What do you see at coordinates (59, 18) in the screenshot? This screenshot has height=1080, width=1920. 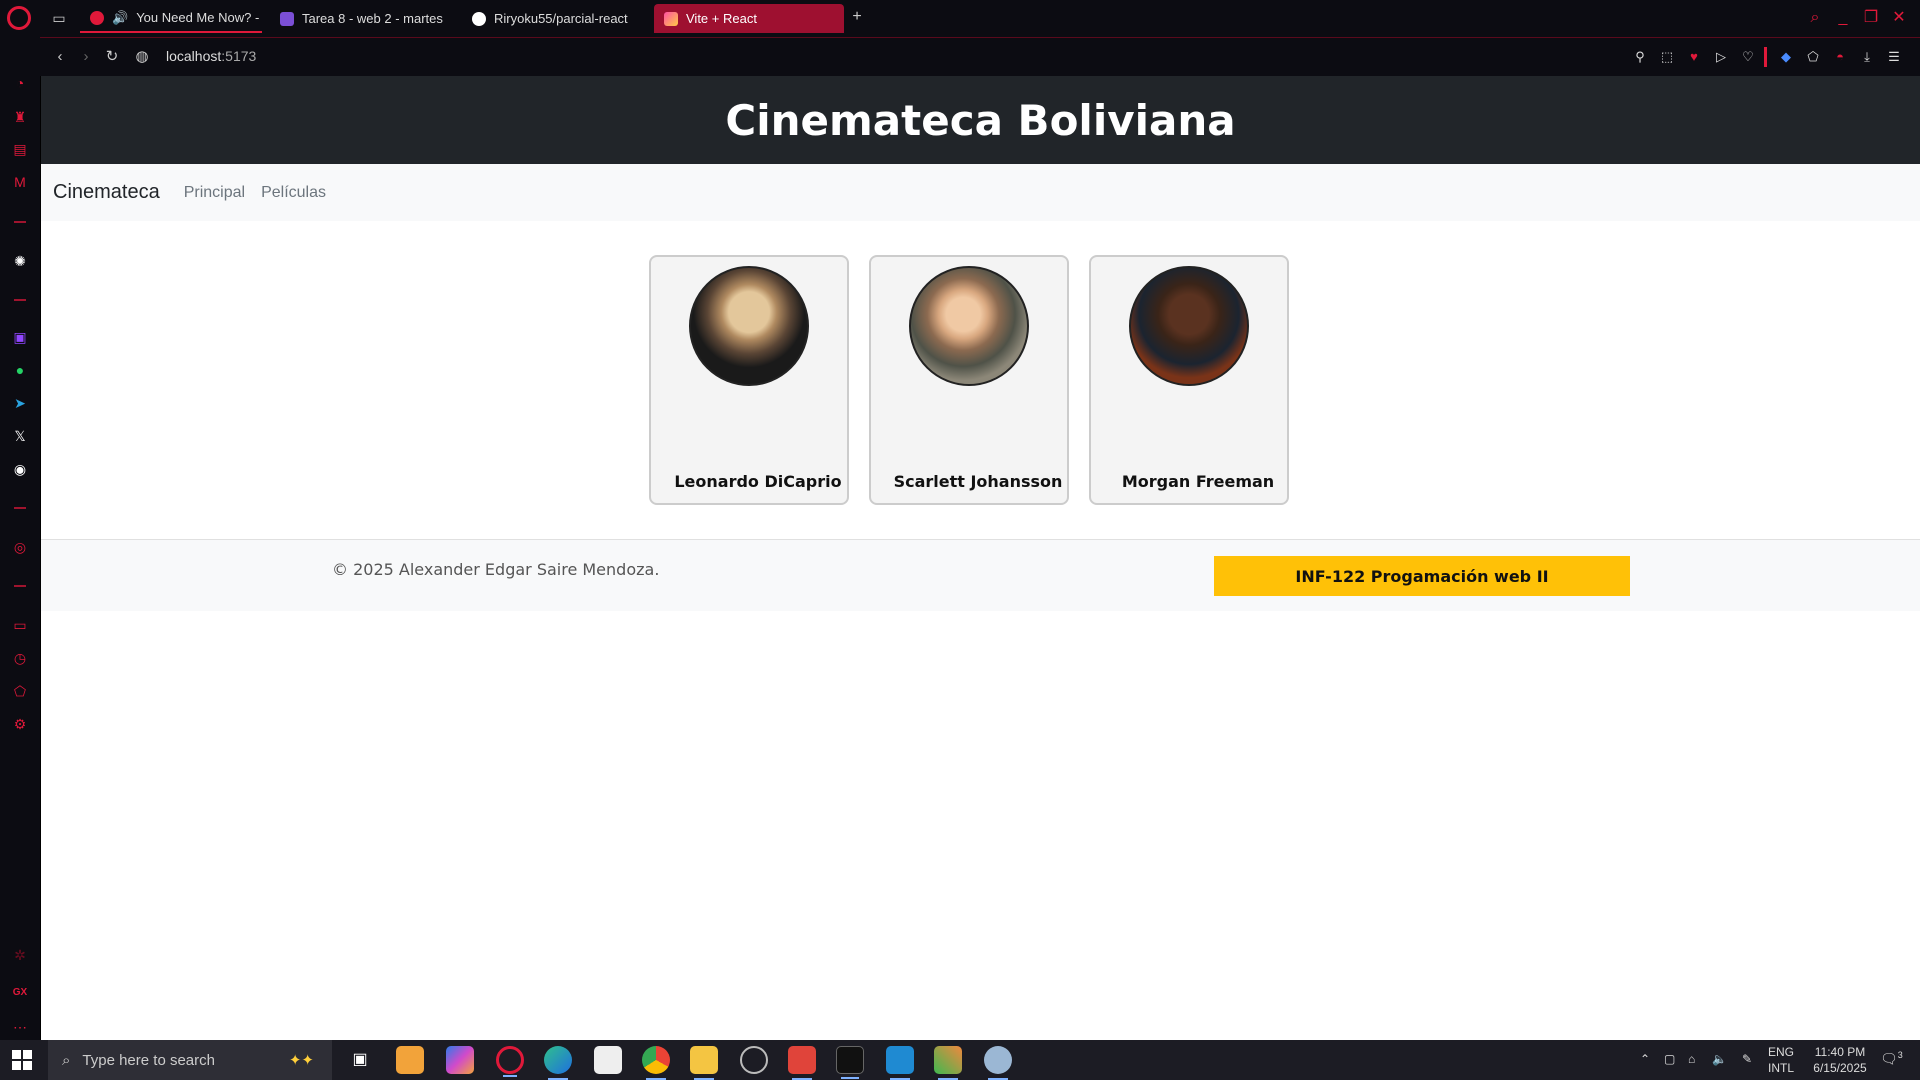 I see `tab-islands-icon: ▭` at bounding box center [59, 18].